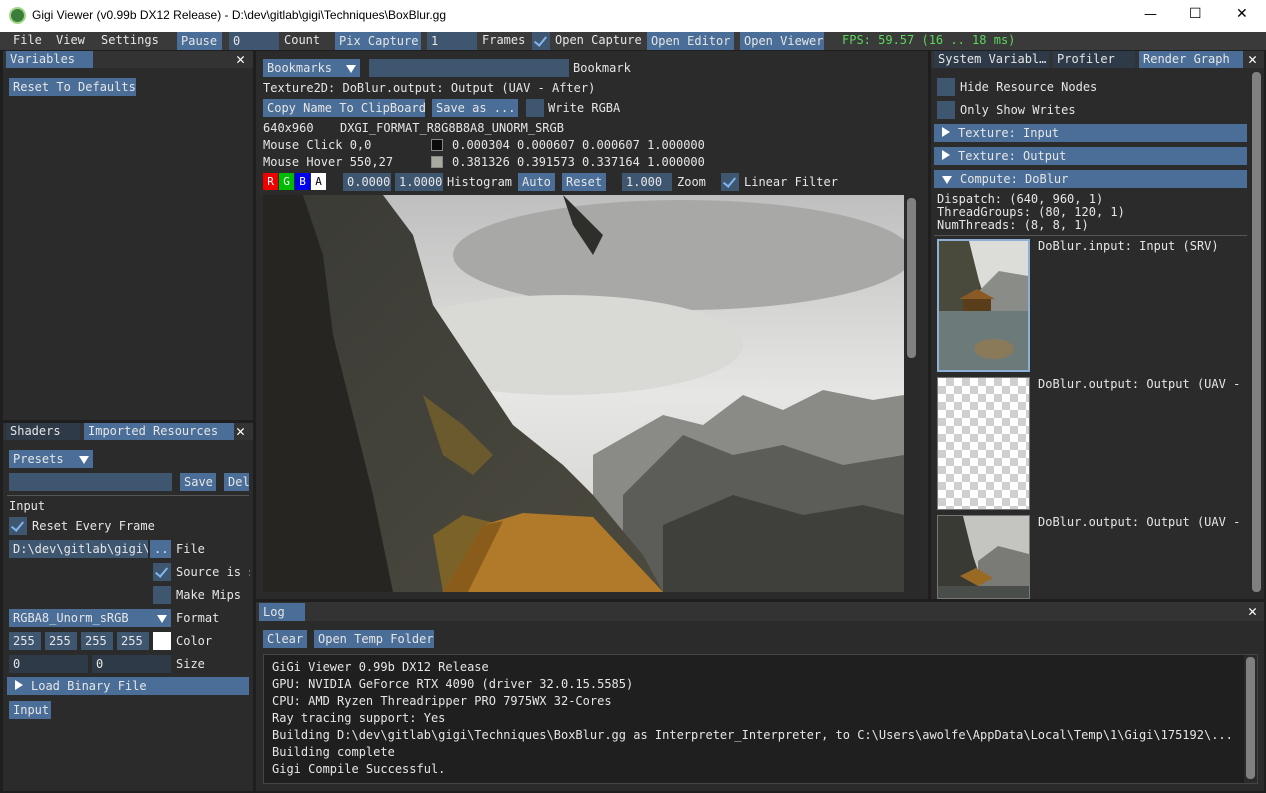  What do you see at coordinates (285, 639) in the screenshot?
I see `clear-log-button: Clear` at bounding box center [285, 639].